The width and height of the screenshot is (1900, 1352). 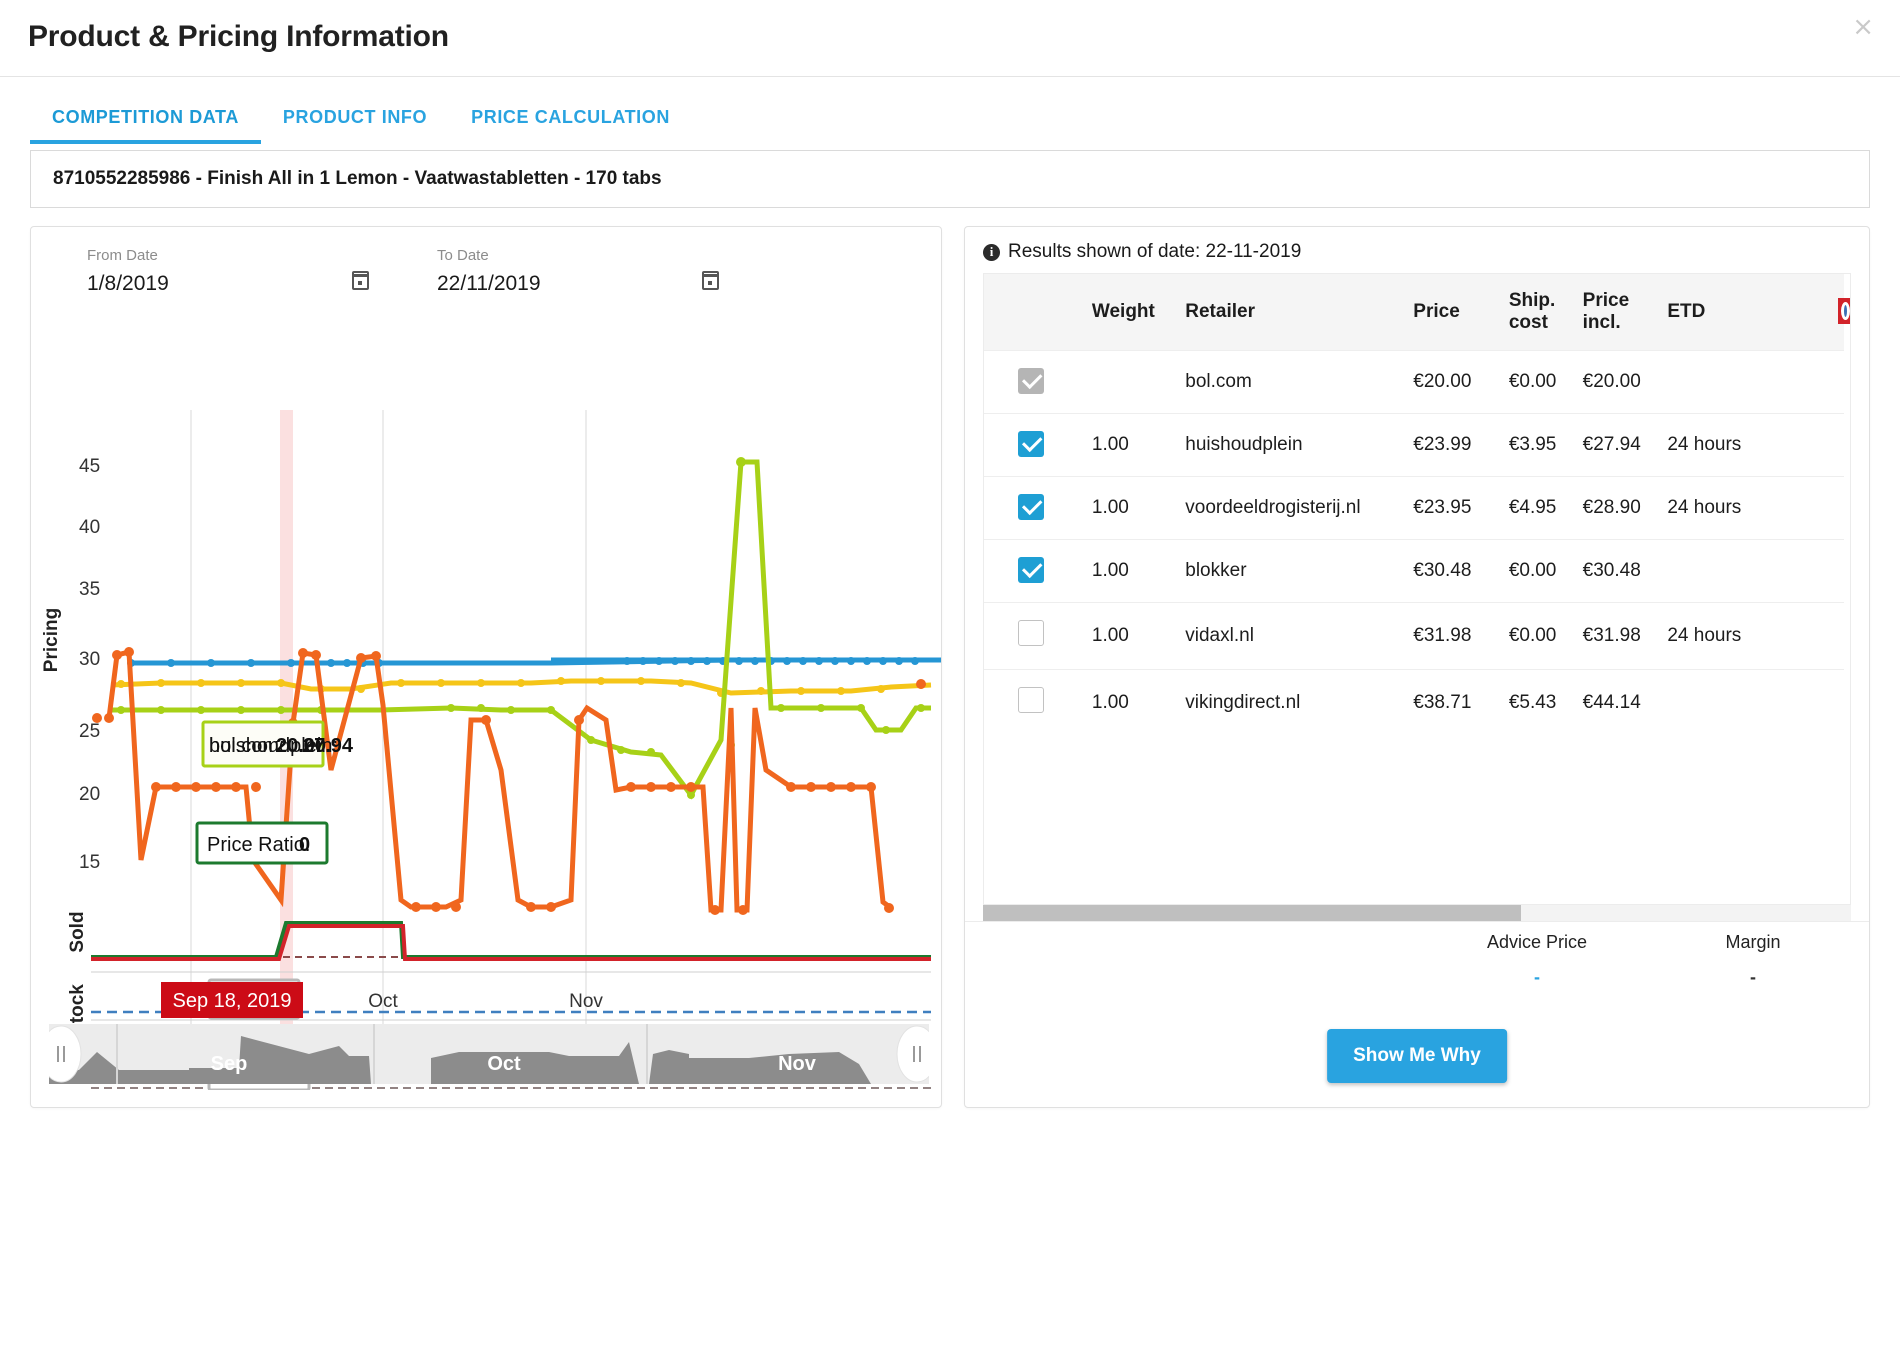 I want to click on cell-ship: €3.95, so click(x=1537, y=445).